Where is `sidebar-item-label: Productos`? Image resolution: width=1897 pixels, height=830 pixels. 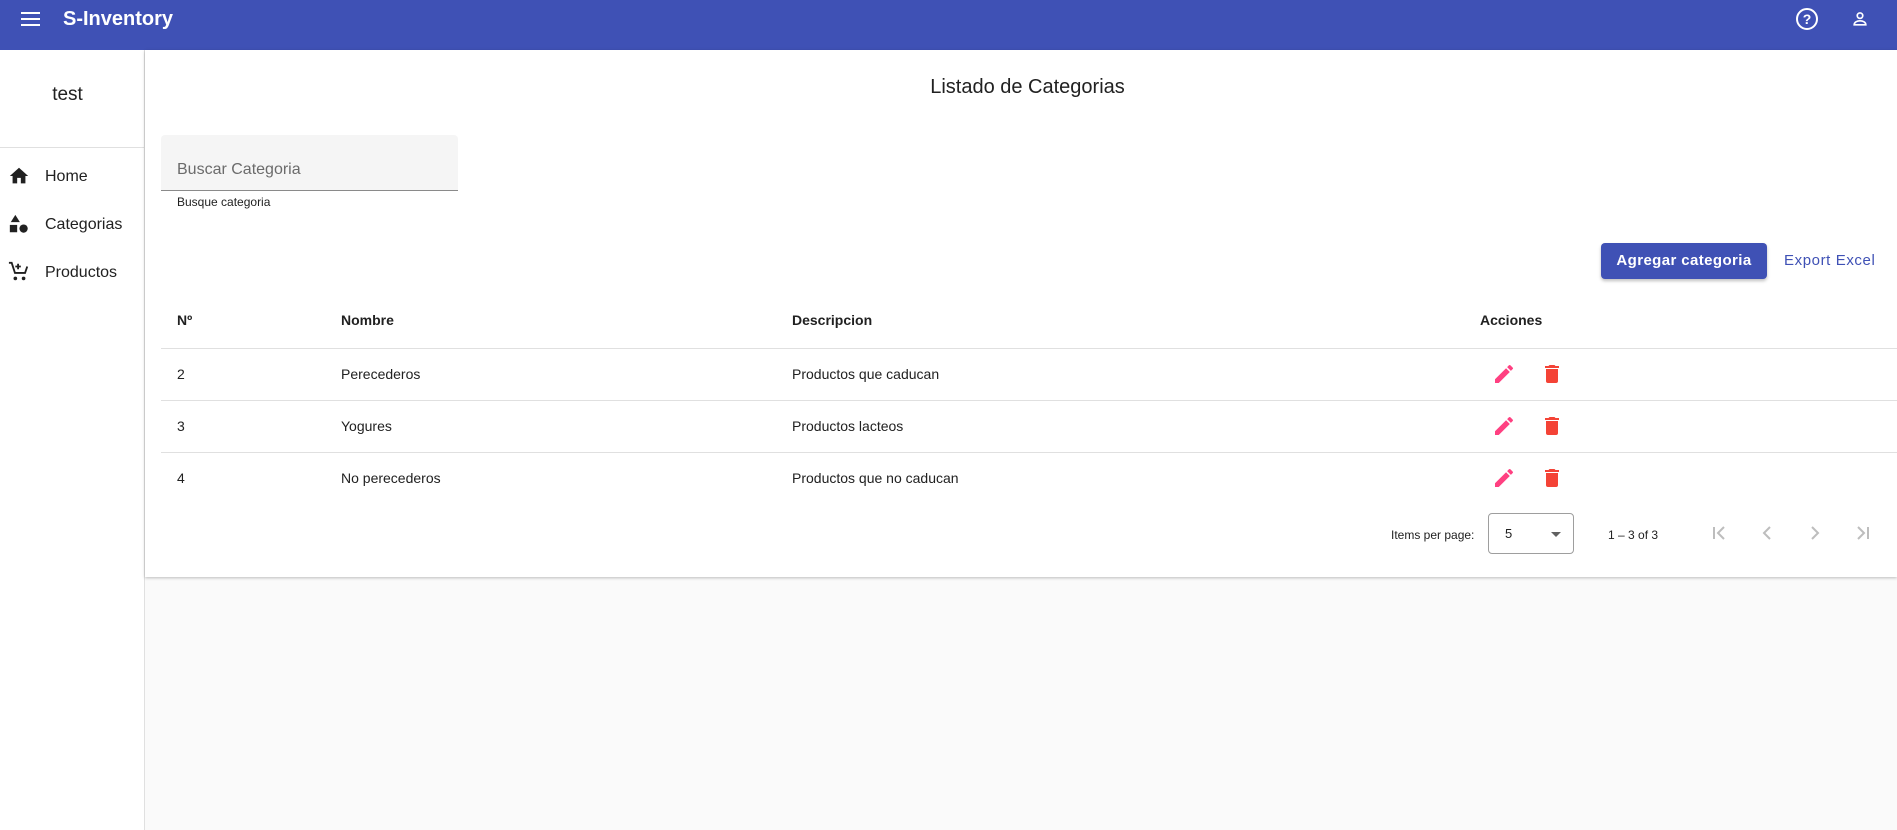
sidebar-item-label: Productos is located at coordinates (81, 272).